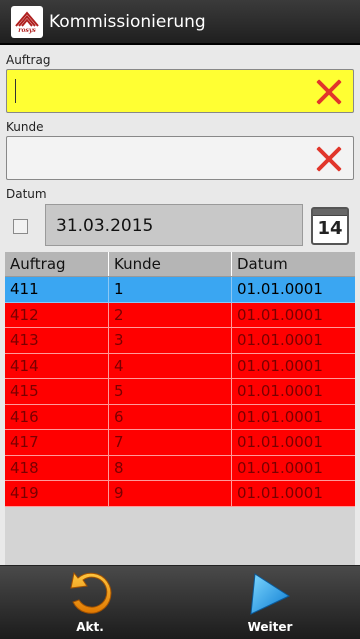 Image resolution: width=360 pixels, height=639 pixels. Describe the element at coordinates (20, 226) in the screenshot. I see `datum-checkbox` at that location.